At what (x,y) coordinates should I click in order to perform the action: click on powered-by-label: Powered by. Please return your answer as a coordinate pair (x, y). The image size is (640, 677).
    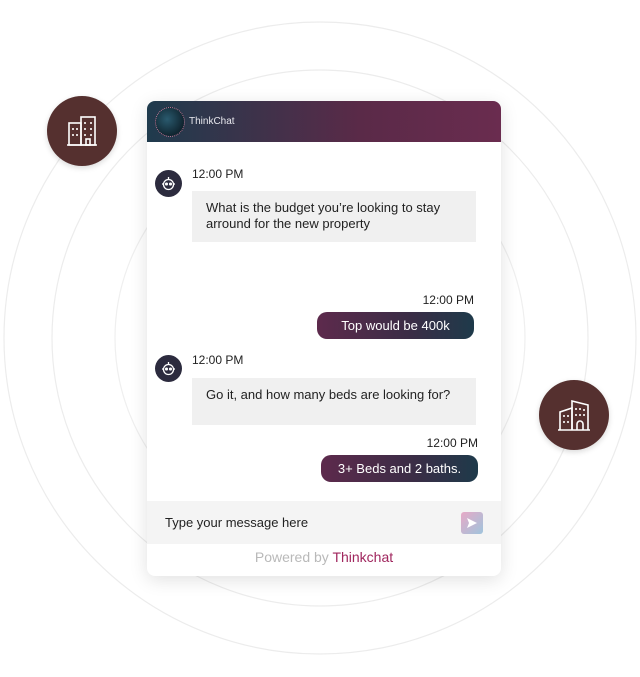
    Looking at the image, I should click on (291, 557).